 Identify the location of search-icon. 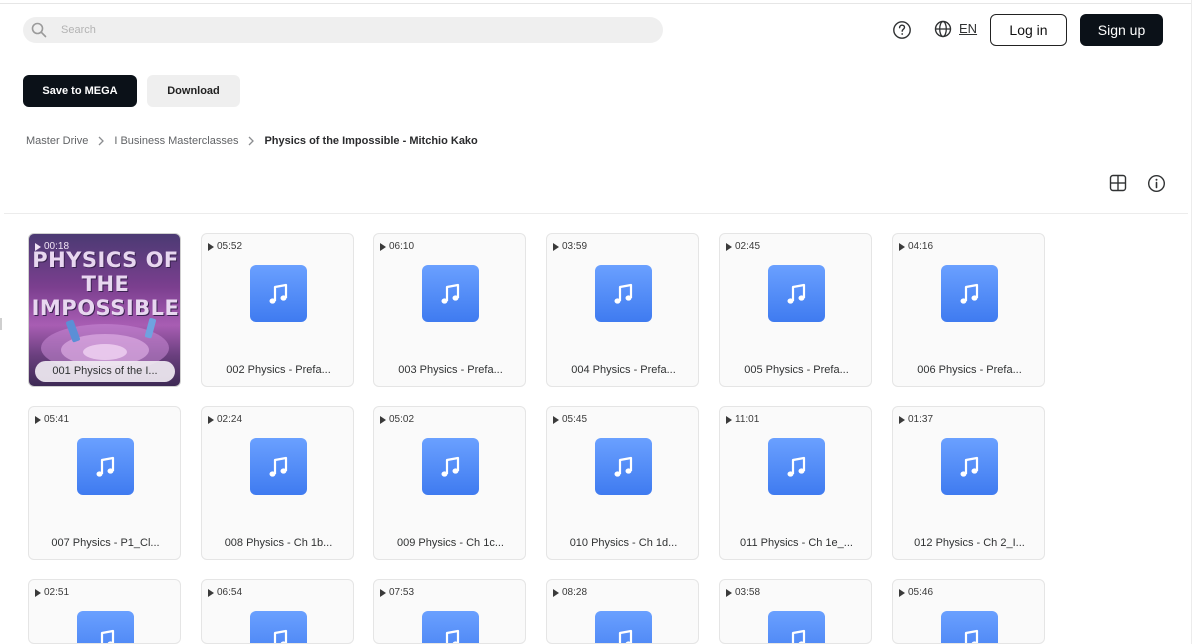
(39, 30).